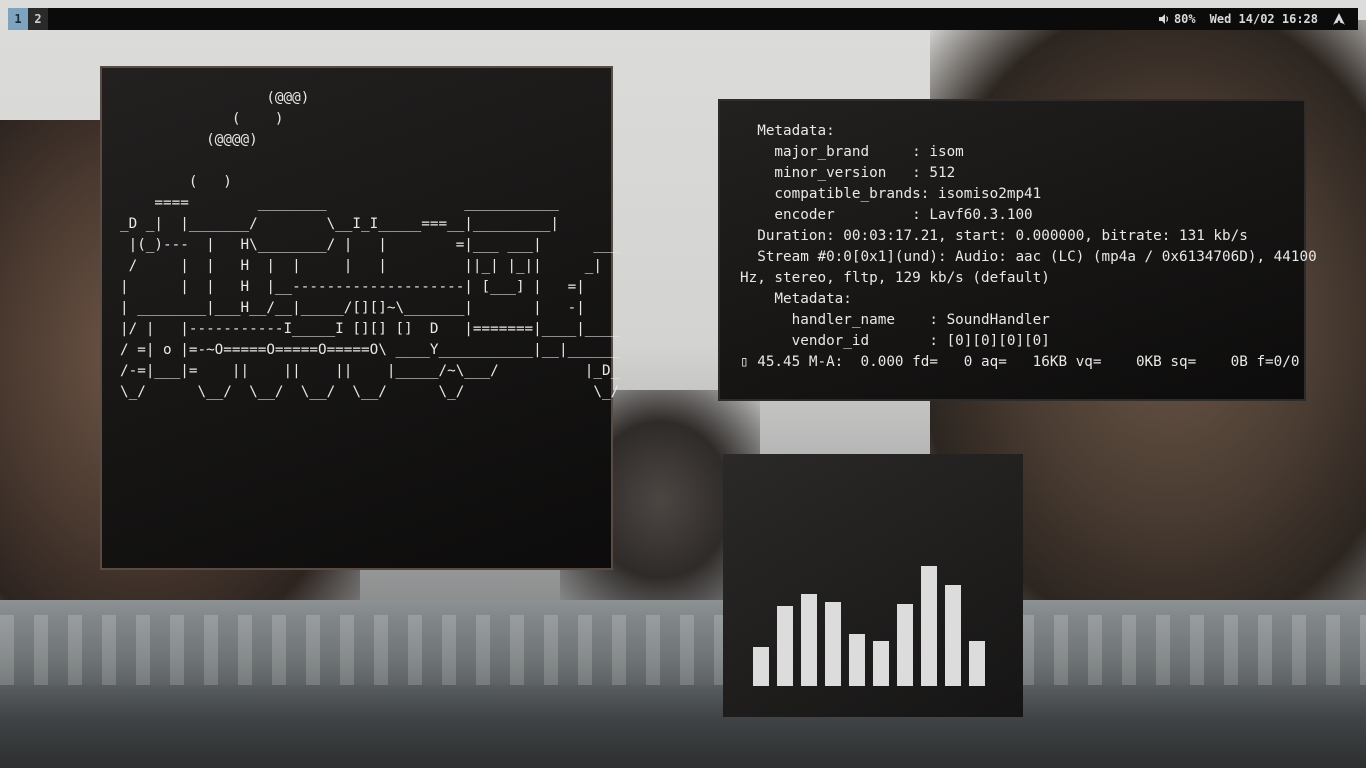 This screenshot has width=1366, height=768. I want to click on datetime: Wed 14/02 16:28, so click(1263, 19).